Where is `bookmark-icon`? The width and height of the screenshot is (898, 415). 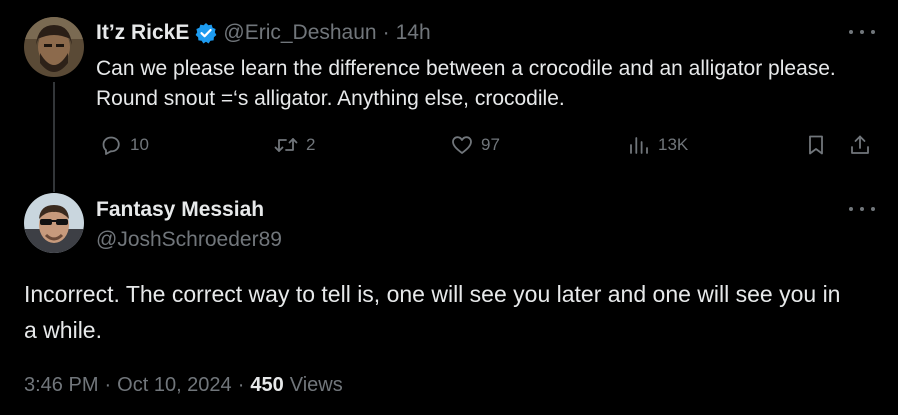 bookmark-icon is located at coordinates (816, 145).